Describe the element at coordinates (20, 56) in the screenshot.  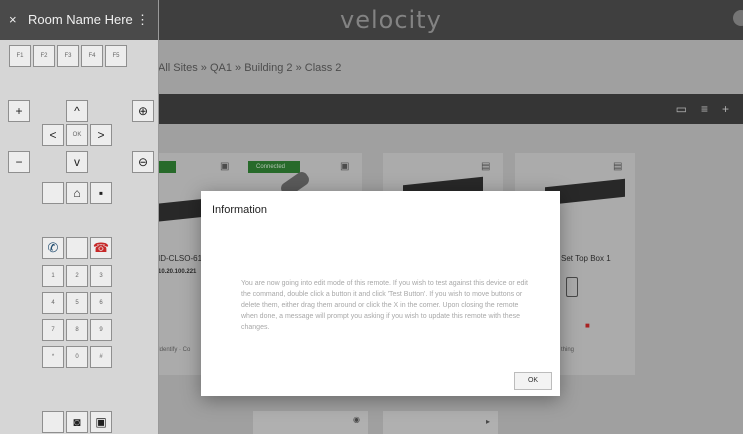
I see `f1-button: F1` at that location.